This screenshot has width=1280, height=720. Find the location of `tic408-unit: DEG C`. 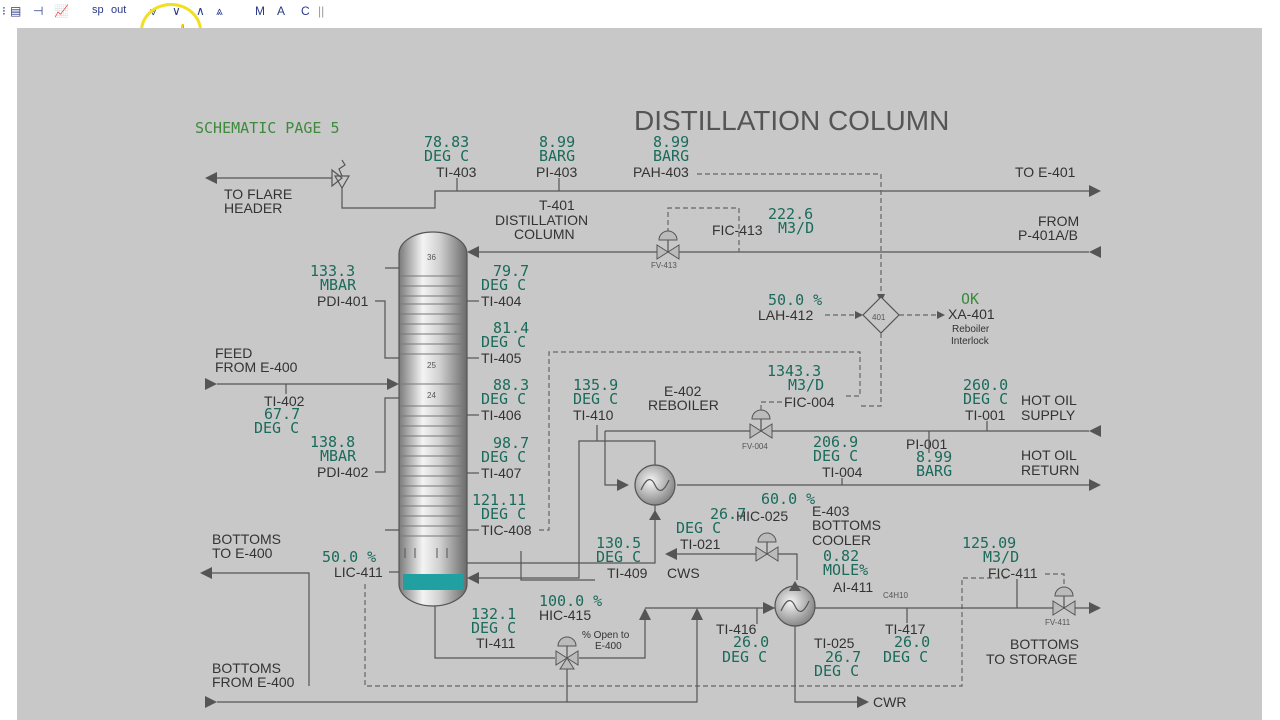

tic408-unit: DEG C is located at coordinates (503, 514).